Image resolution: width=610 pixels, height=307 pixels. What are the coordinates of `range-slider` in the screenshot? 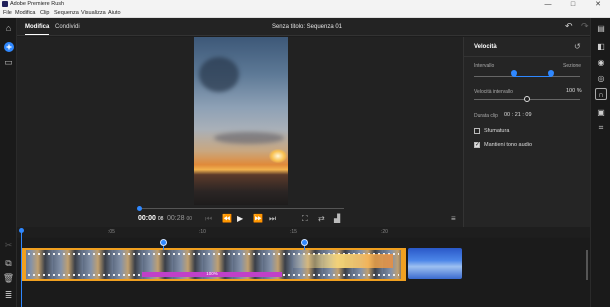 It's located at (527, 76).